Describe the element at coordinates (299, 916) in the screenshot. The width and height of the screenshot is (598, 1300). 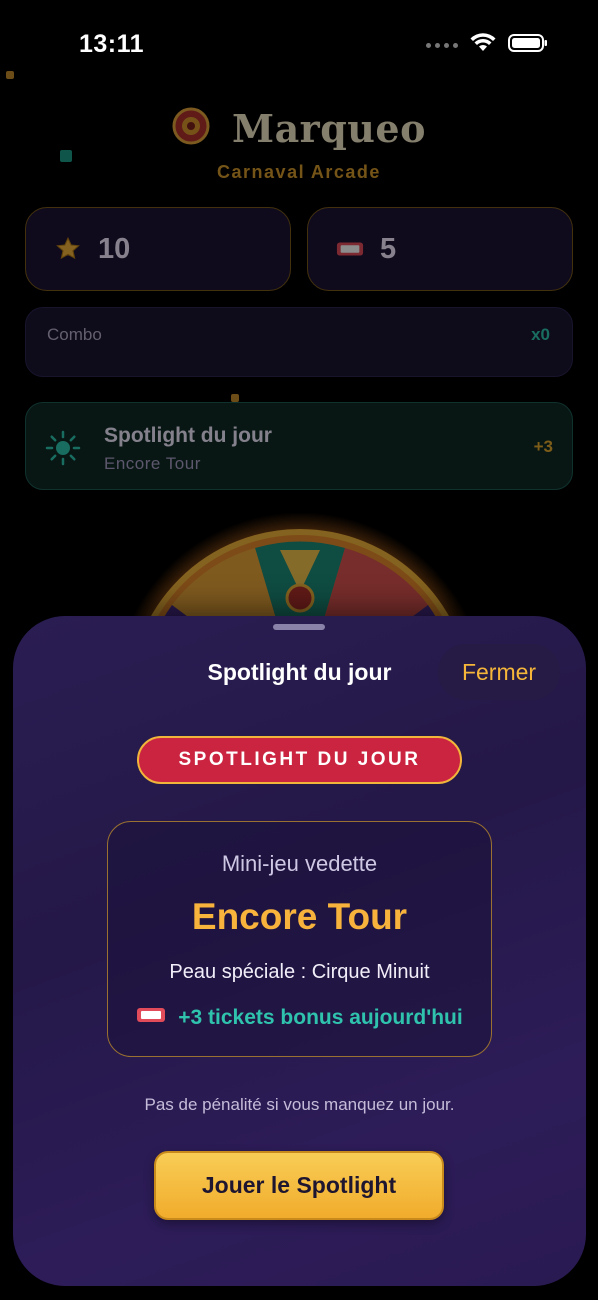
I see `feature-name: Encore Tour` at that location.